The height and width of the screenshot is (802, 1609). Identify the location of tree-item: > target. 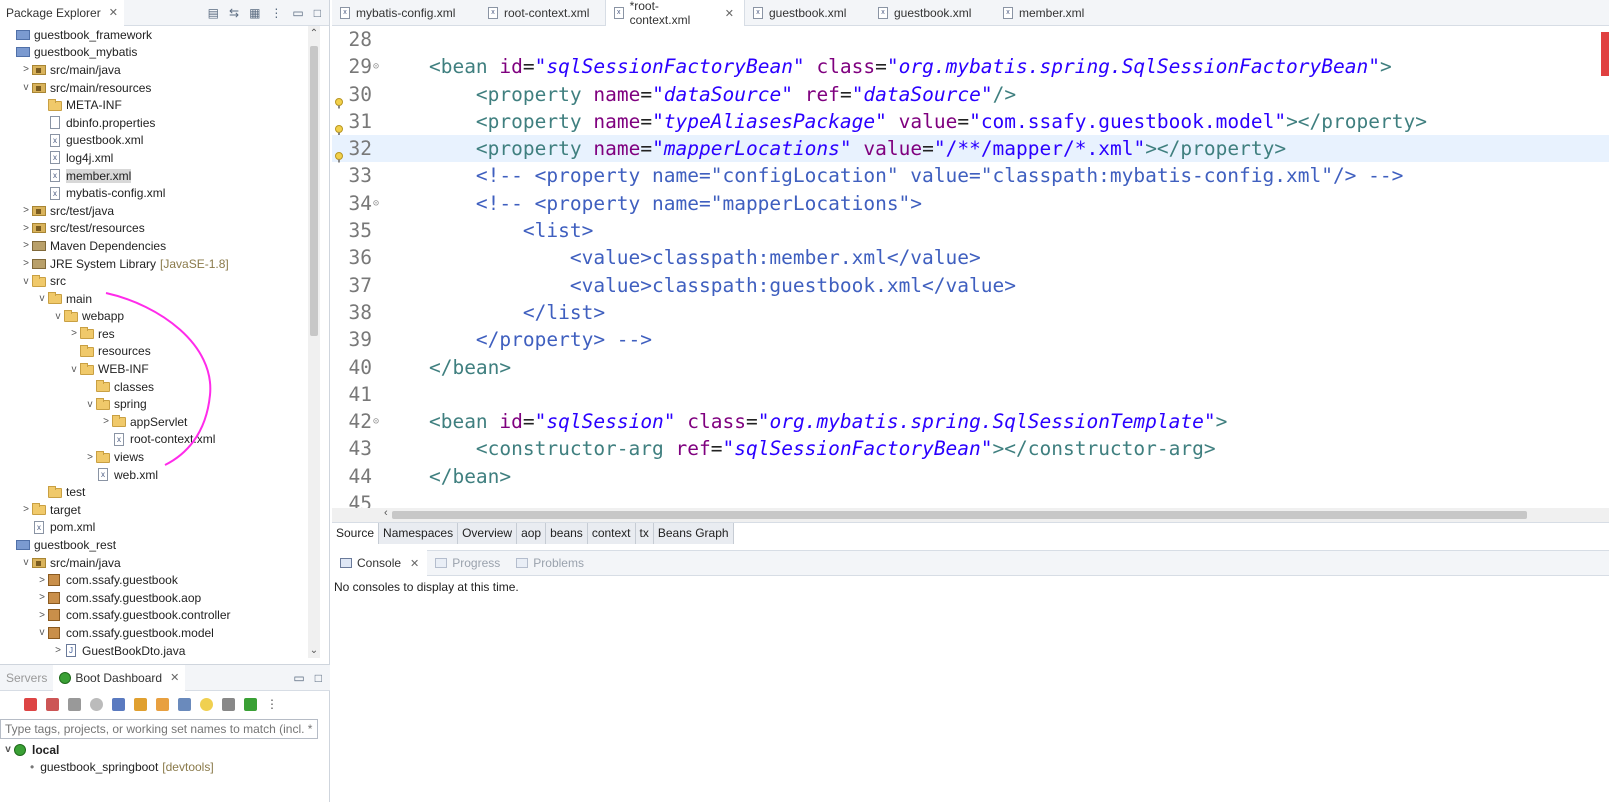
(159, 510).